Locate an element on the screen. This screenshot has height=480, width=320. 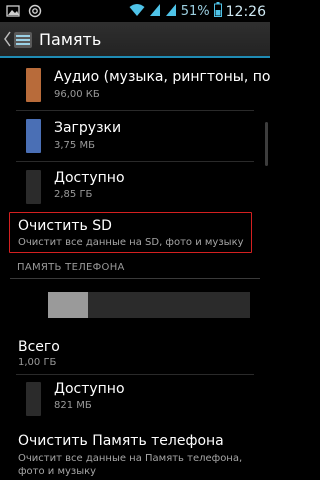
action-bar: Память is located at coordinates (135, 40).